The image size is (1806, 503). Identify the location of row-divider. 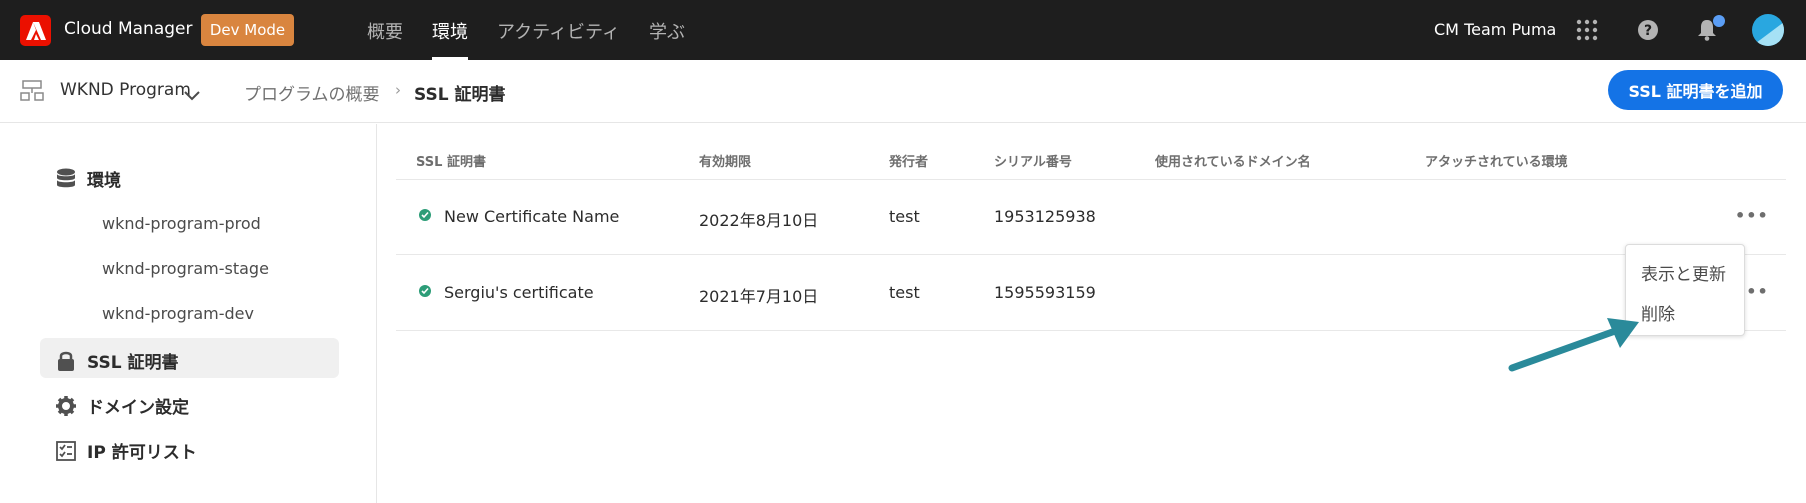
(1091, 254).